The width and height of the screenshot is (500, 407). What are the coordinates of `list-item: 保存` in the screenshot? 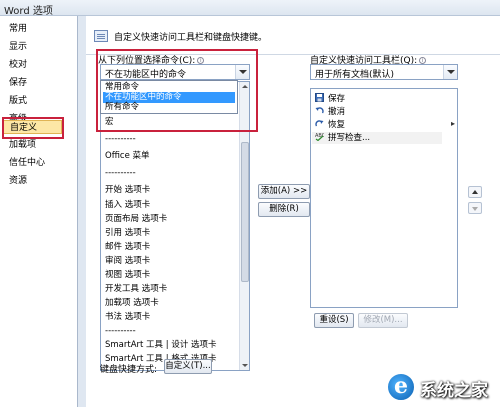 It's located at (330, 99).